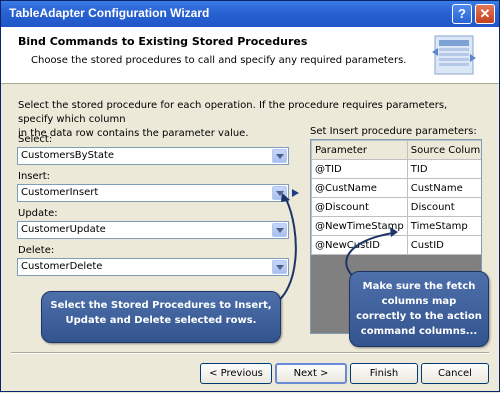 This screenshot has height=393, width=500. I want to click on source-cell: TID, so click(443, 169).